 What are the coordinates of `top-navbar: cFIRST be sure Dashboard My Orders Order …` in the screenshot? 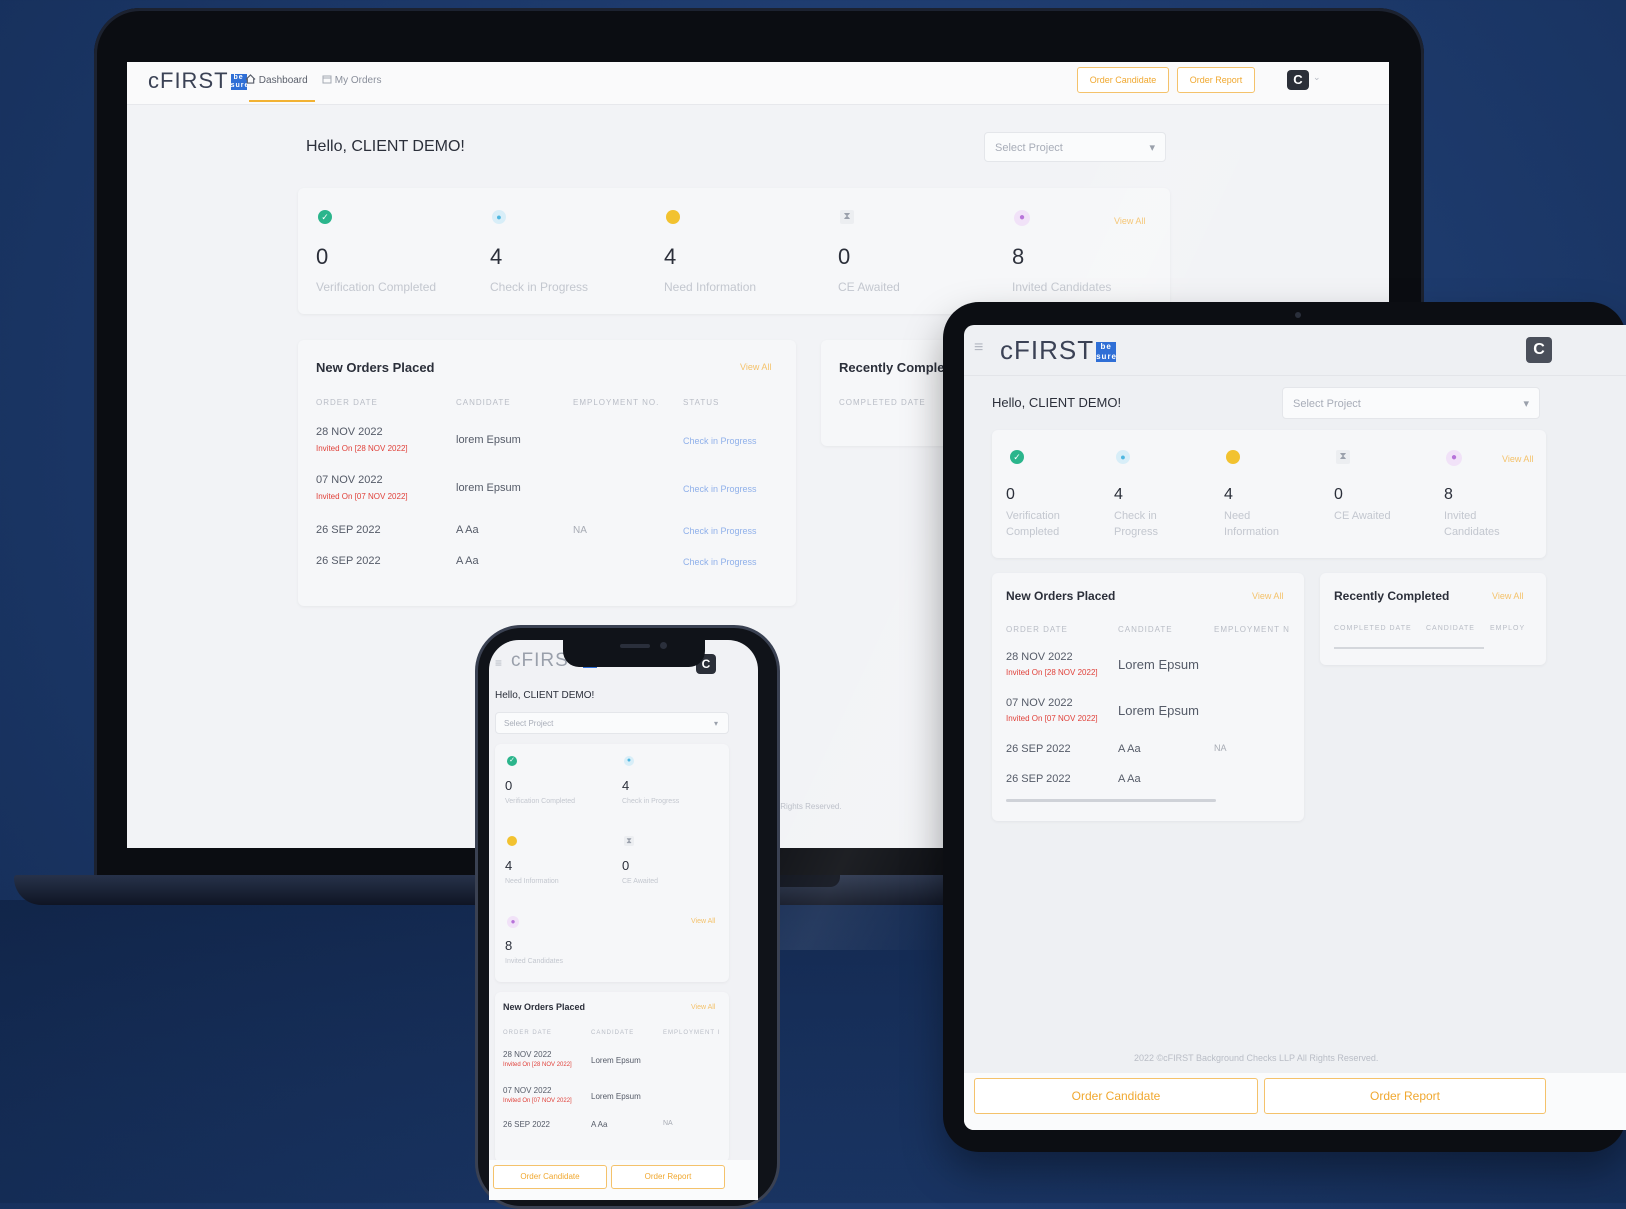 It's located at (758, 83).